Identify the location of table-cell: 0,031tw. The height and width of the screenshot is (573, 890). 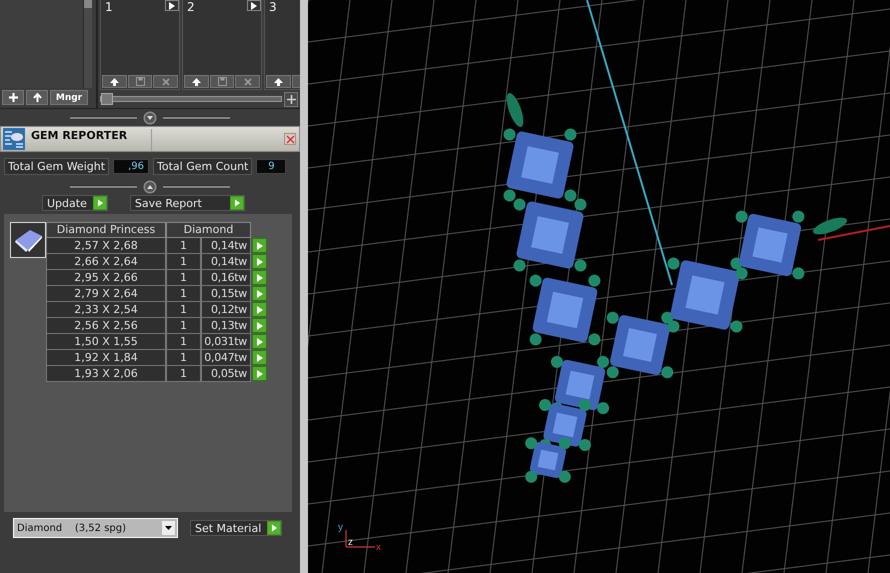
(226, 342).